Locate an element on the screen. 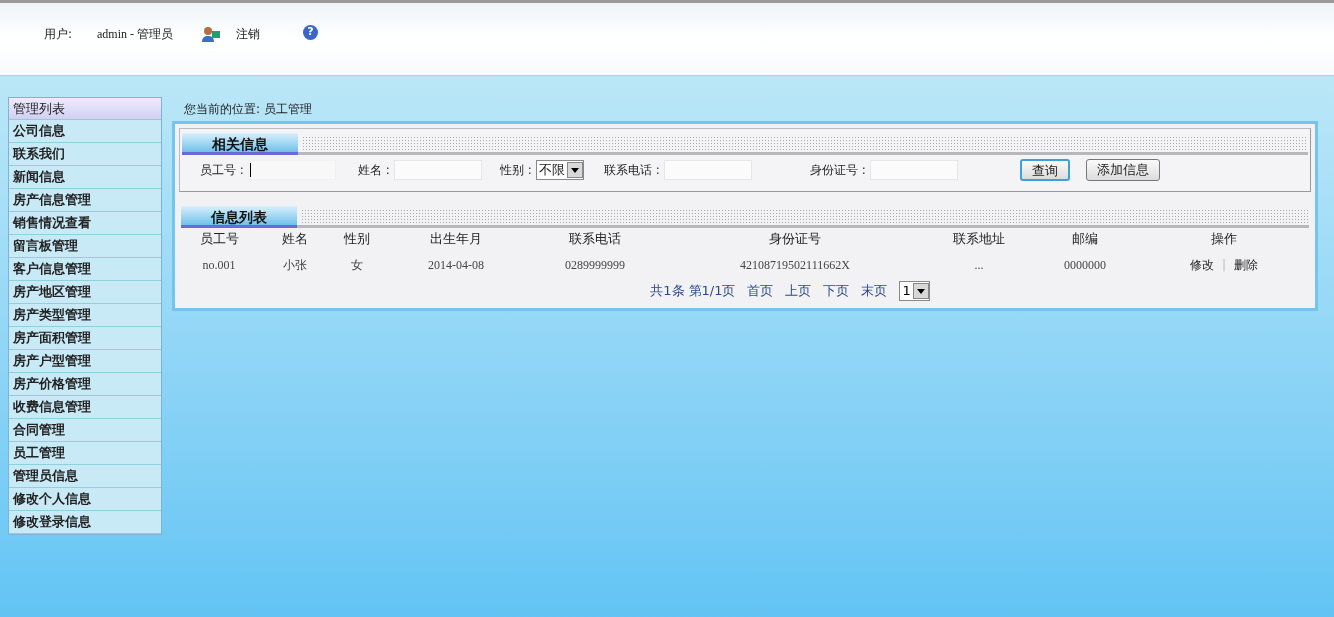 This screenshot has height=617, width=1334. action-link: 删除 is located at coordinates (1246, 265).